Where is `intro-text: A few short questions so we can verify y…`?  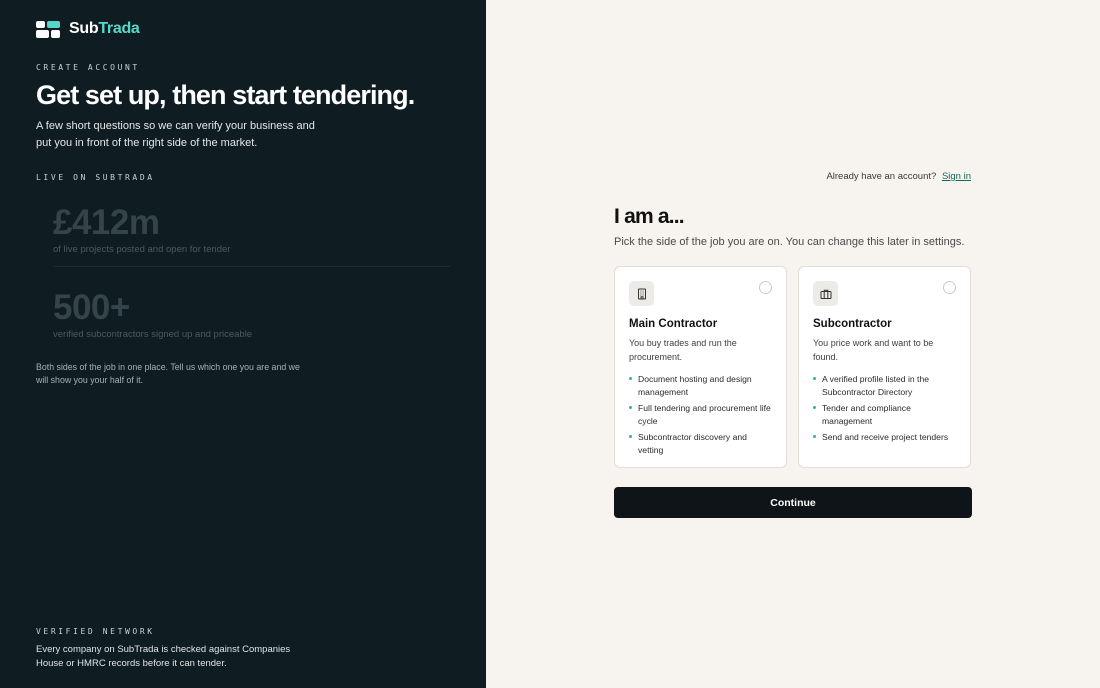
intro-text: A few short questions so we can verify y… is located at coordinates (175, 134).